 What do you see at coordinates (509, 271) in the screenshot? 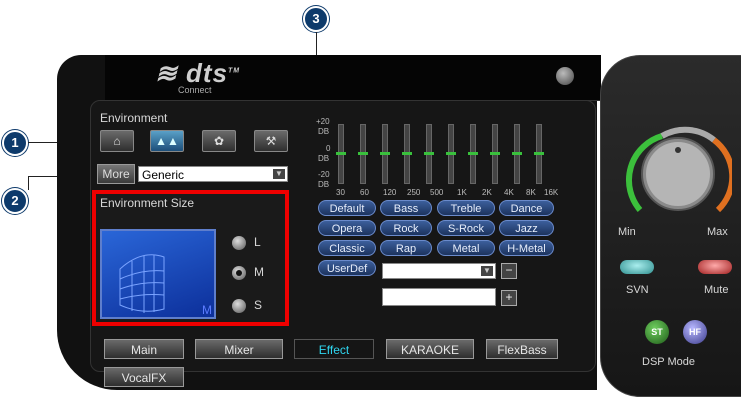
I see `remove-preset-button: −` at bounding box center [509, 271].